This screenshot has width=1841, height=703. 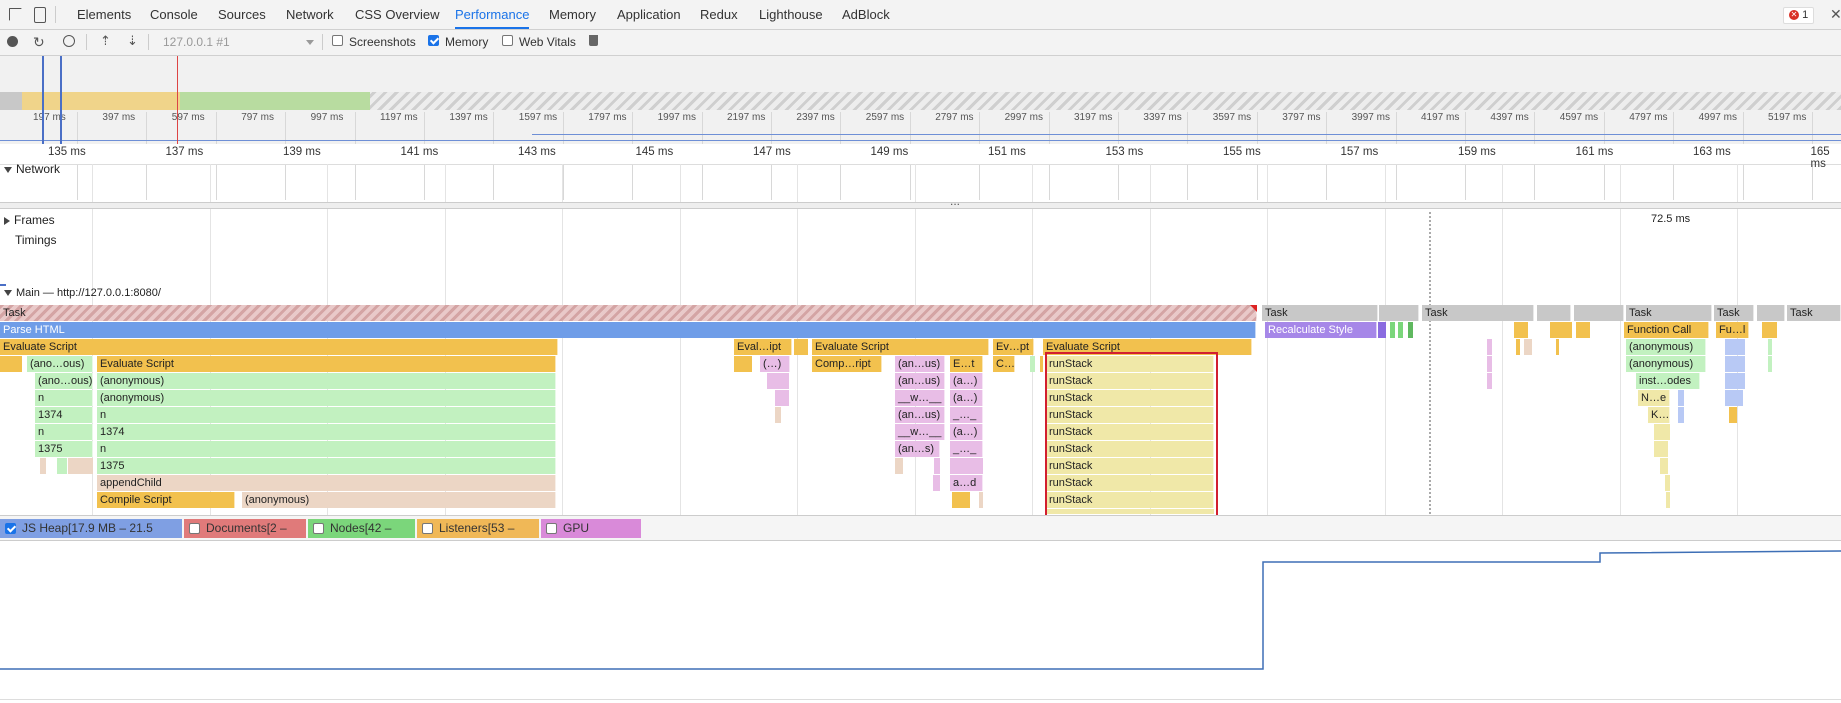 What do you see at coordinates (966, 364) in the screenshot?
I see `evaluate-script: E…t` at bounding box center [966, 364].